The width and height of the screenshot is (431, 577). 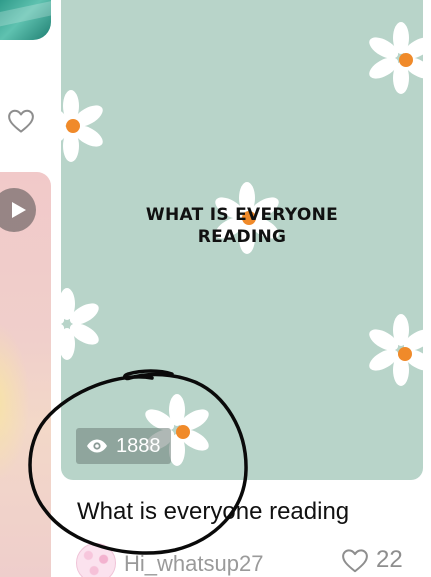 I want to click on post-caption: What is everyone reading, so click(x=213, y=512).